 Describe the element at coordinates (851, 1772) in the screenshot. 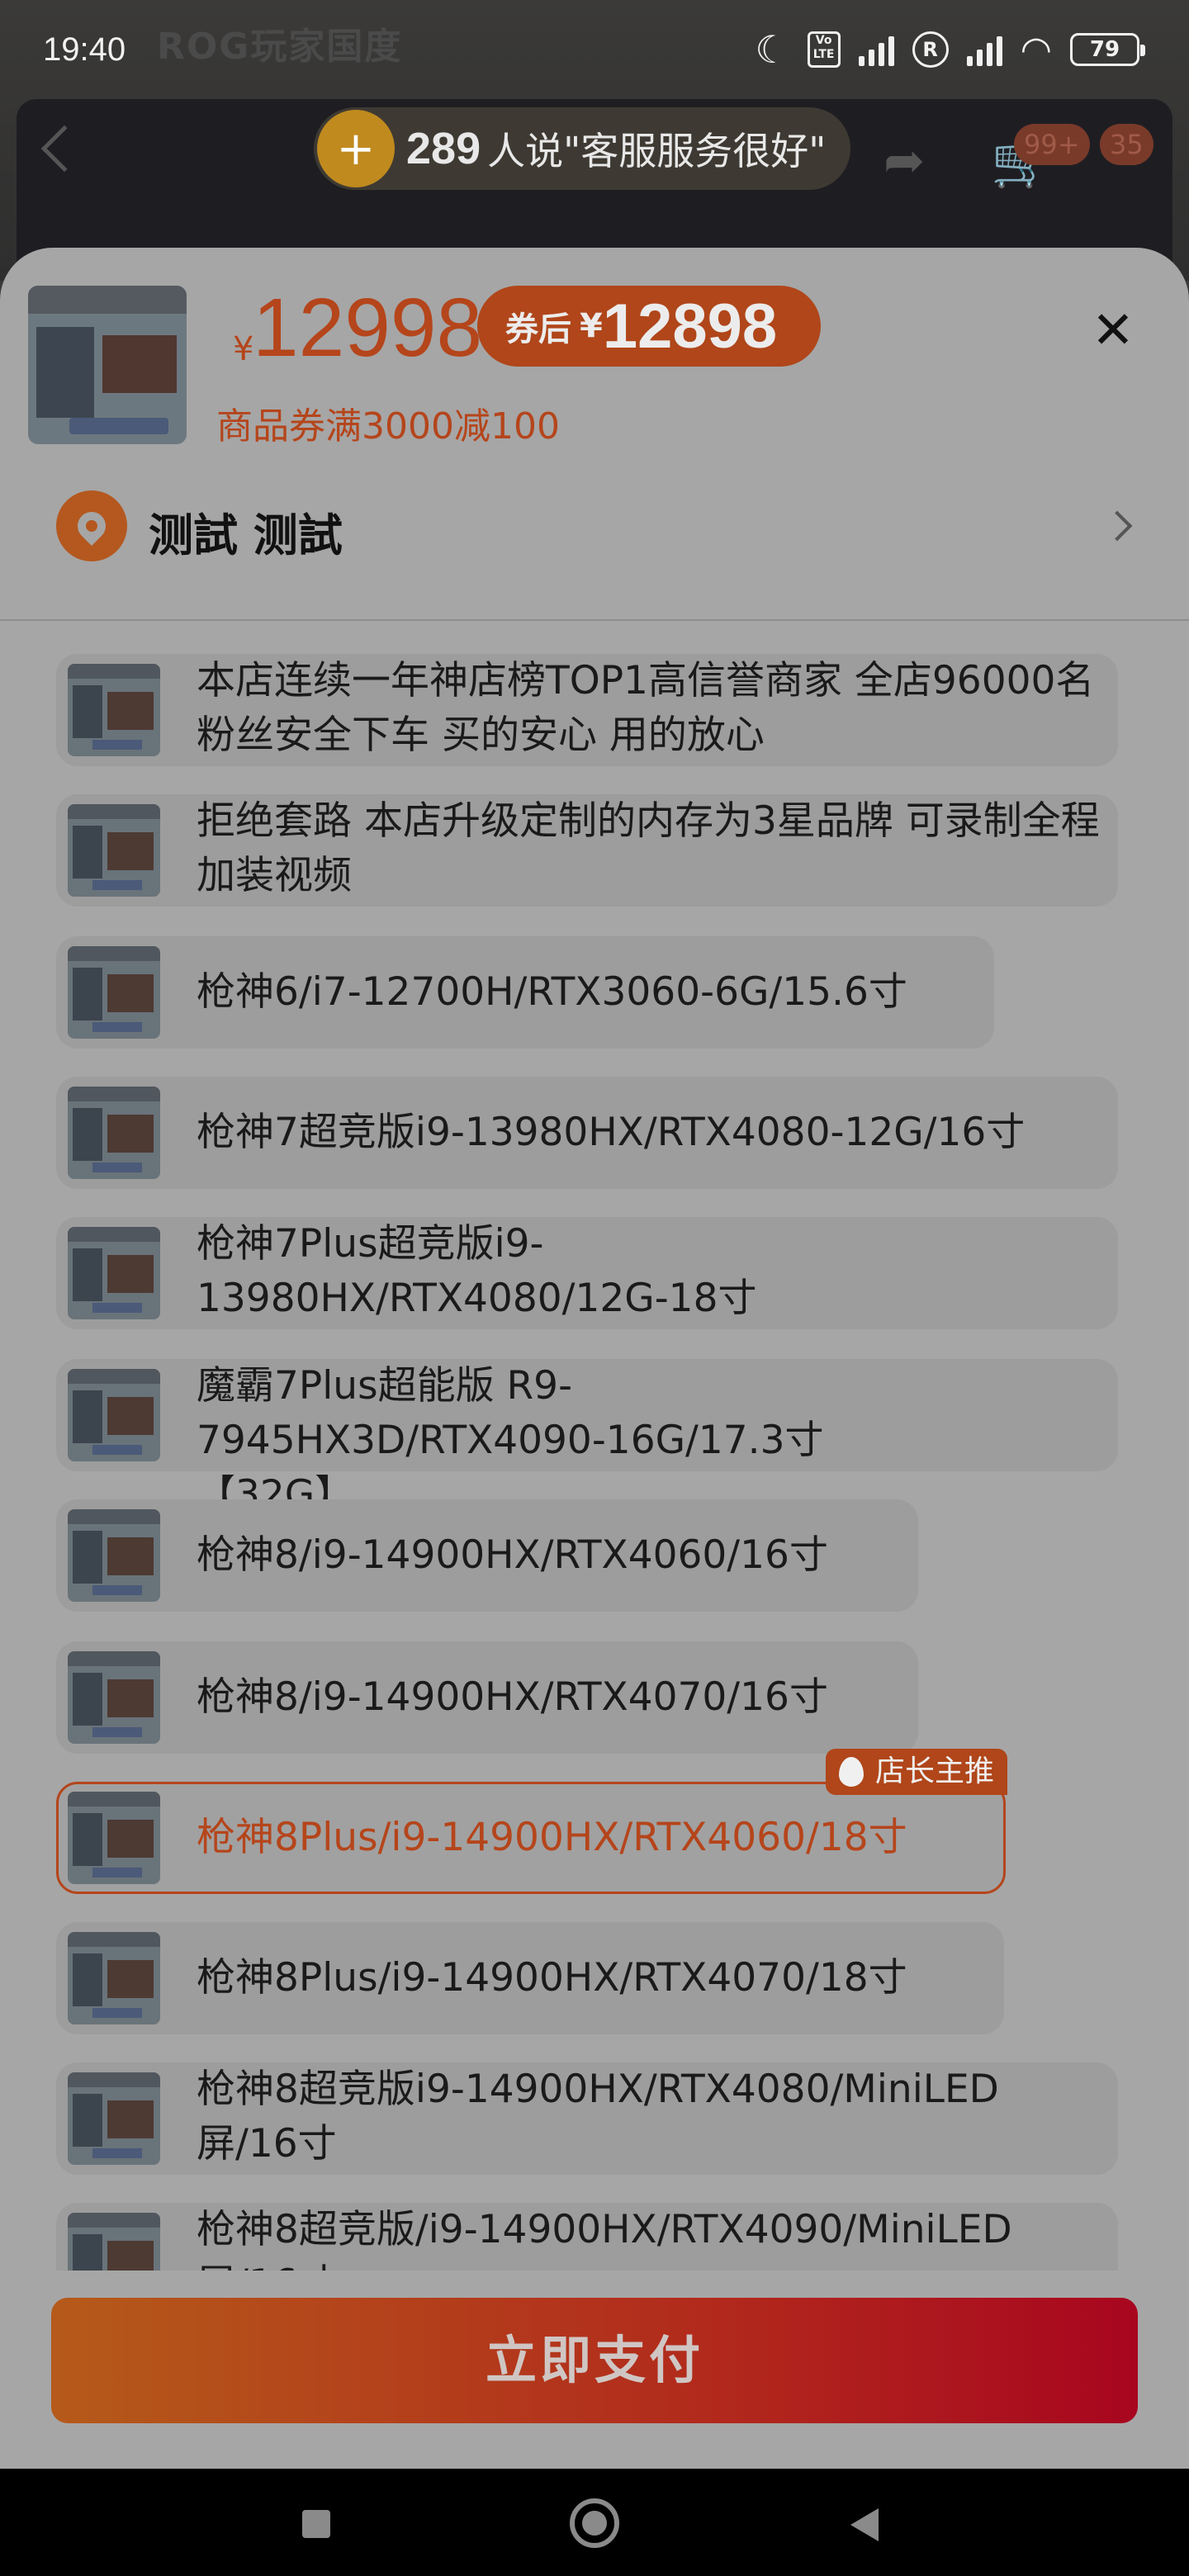

I see `fire-icon` at that location.